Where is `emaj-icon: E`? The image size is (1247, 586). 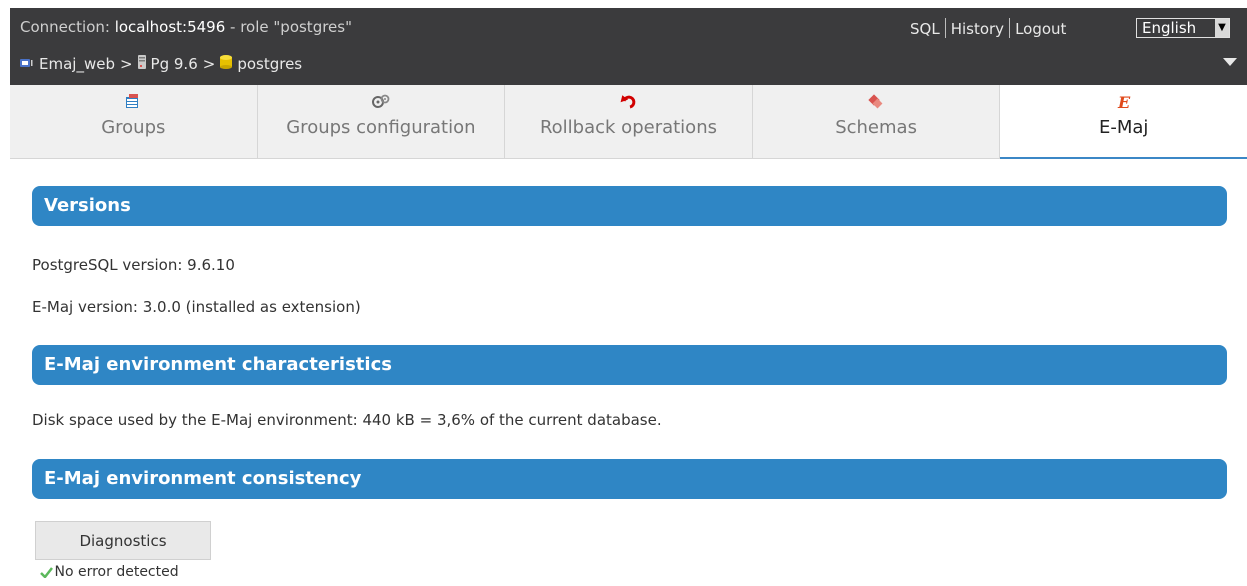 emaj-icon: E is located at coordinates (1123, 102).